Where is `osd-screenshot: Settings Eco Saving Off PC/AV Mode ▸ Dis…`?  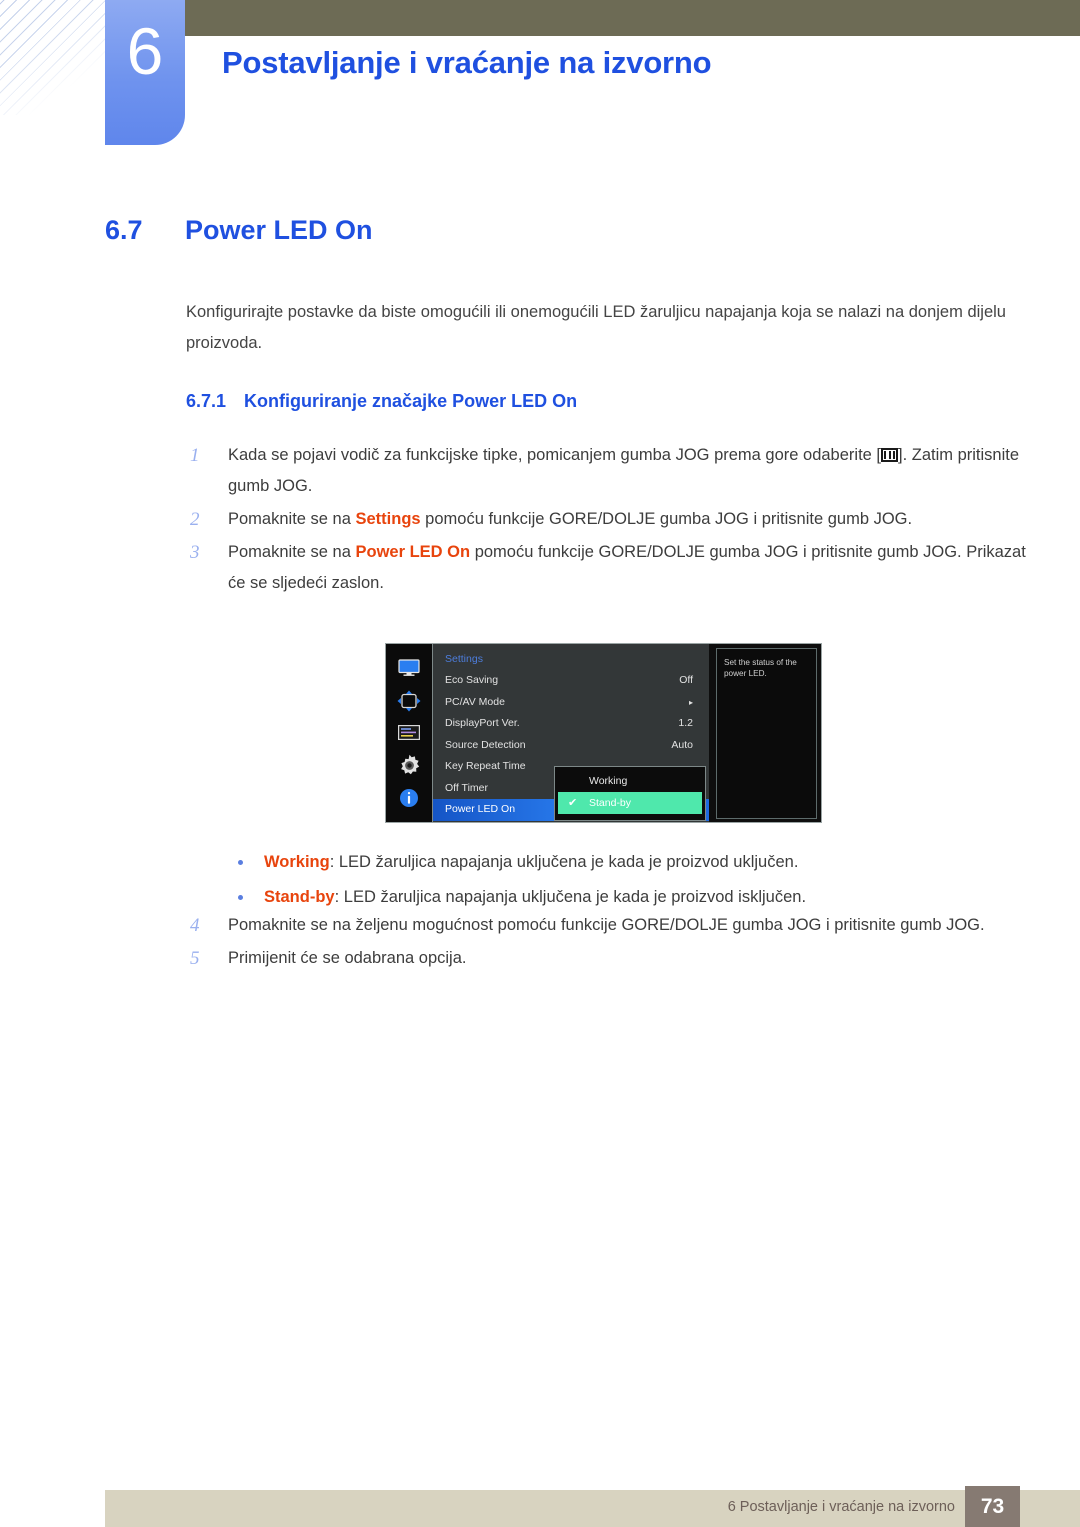 osd-screenshot: Settings Eco Saving Off PC/AV Mode ▸ Dis… is located at coordinates (603, 733).